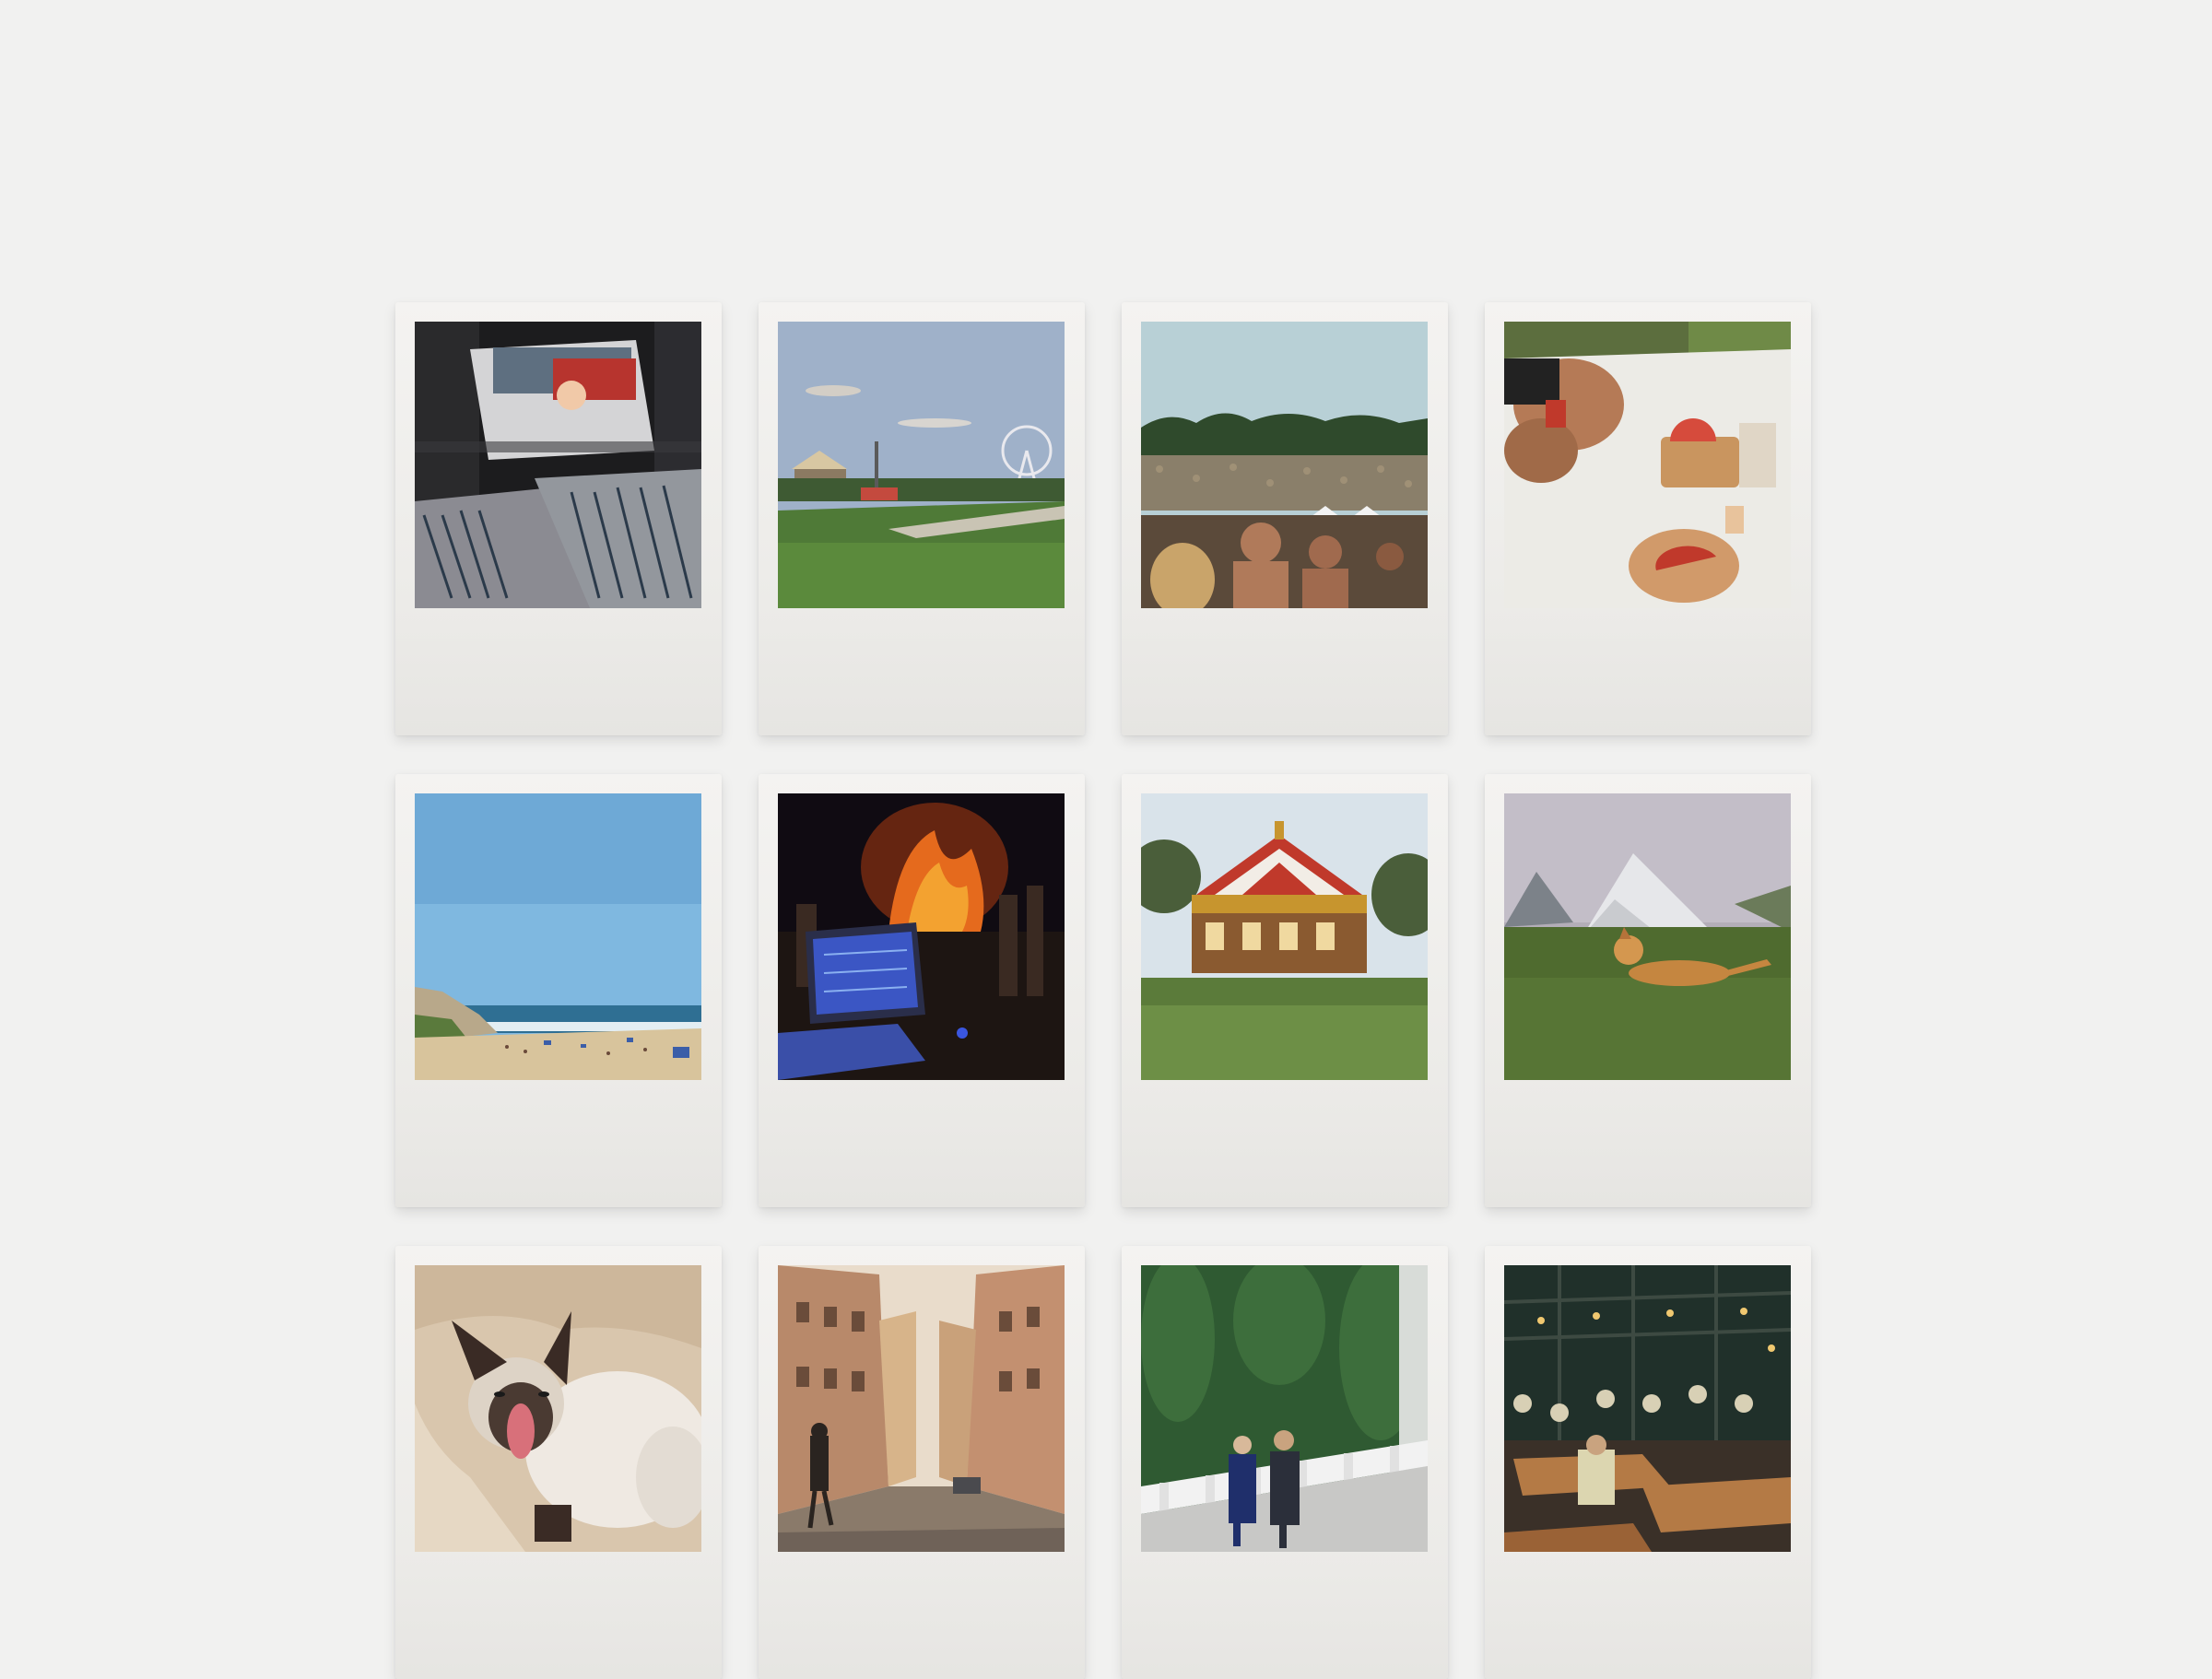 Image resolution: width=2212 pixels, height=1679 pixels. Describe the element at coordinates (1647, 1408) in the screenshot. I see `photo-beer-garden` at that location.